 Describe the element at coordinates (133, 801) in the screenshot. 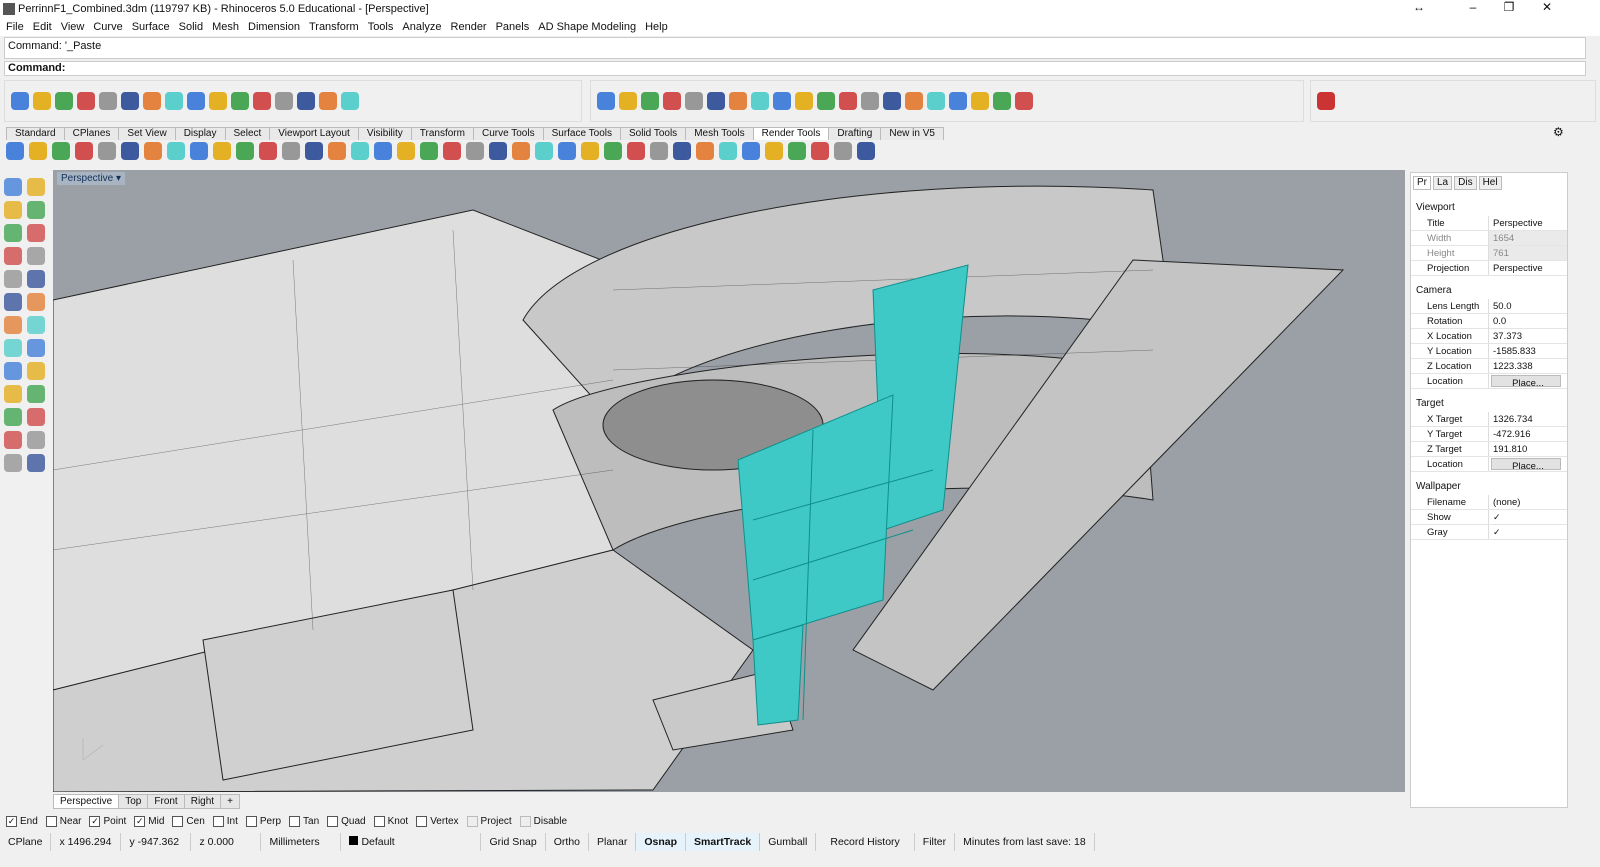

I see `viewport-tab-top: Top` at that location.